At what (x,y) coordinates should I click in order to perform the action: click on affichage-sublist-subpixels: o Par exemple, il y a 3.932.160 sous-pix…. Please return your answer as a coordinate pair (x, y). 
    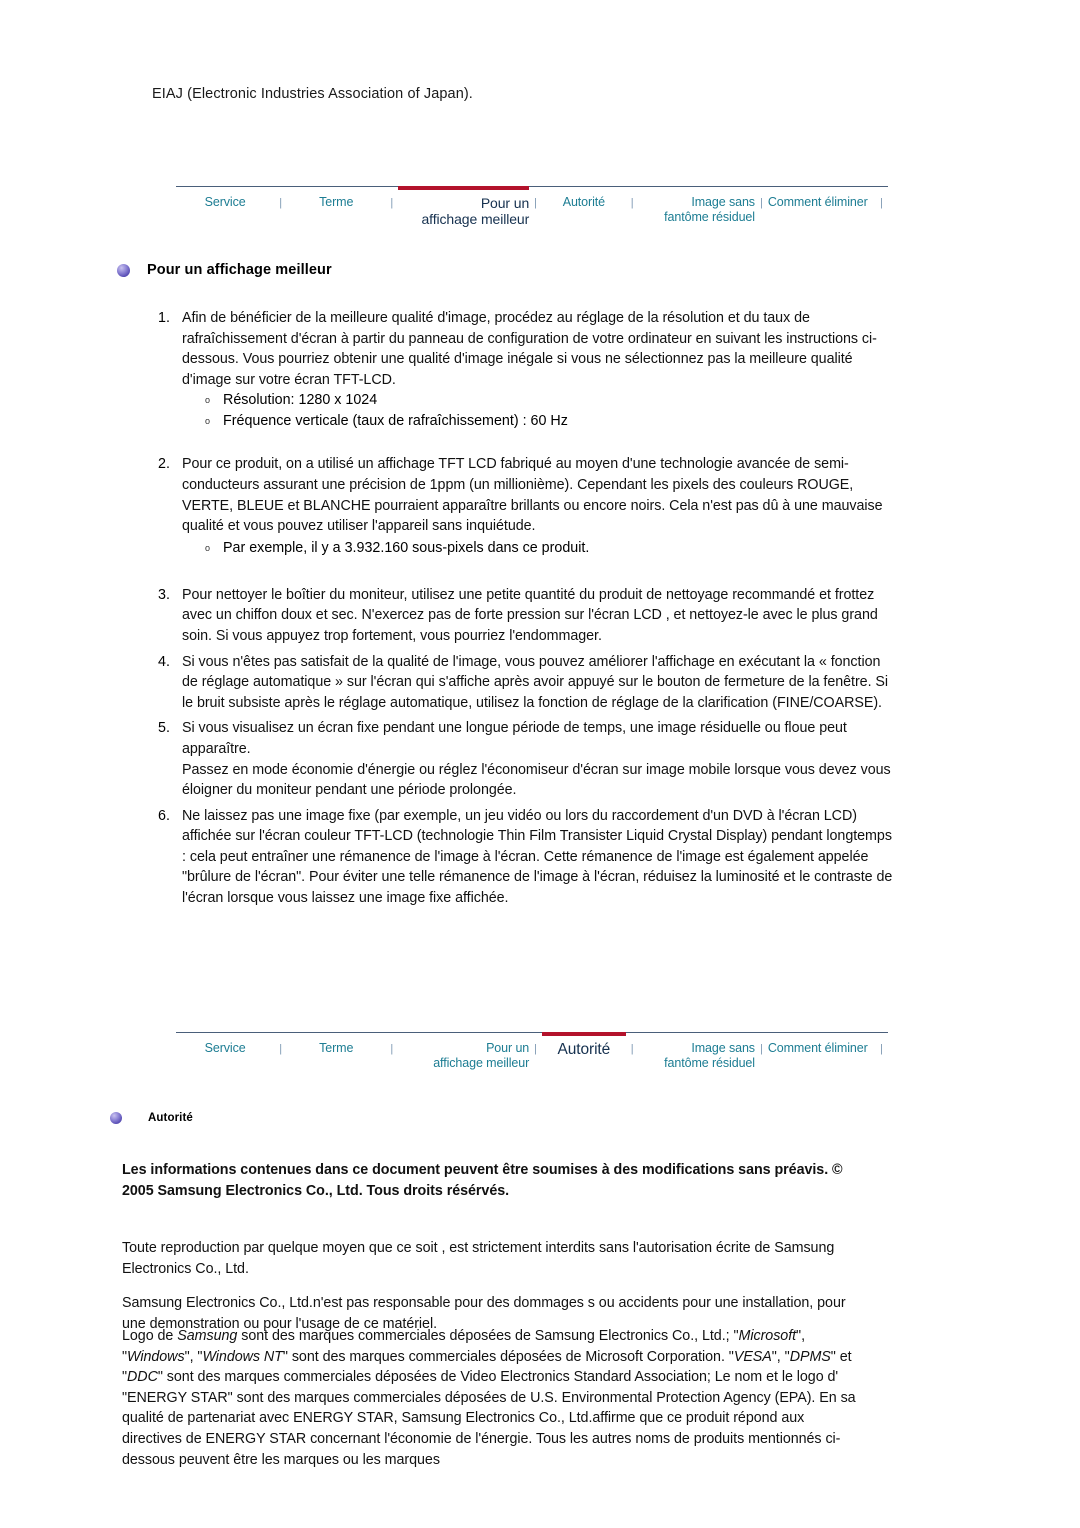
    Looking at the image, I should click on (545, 548).